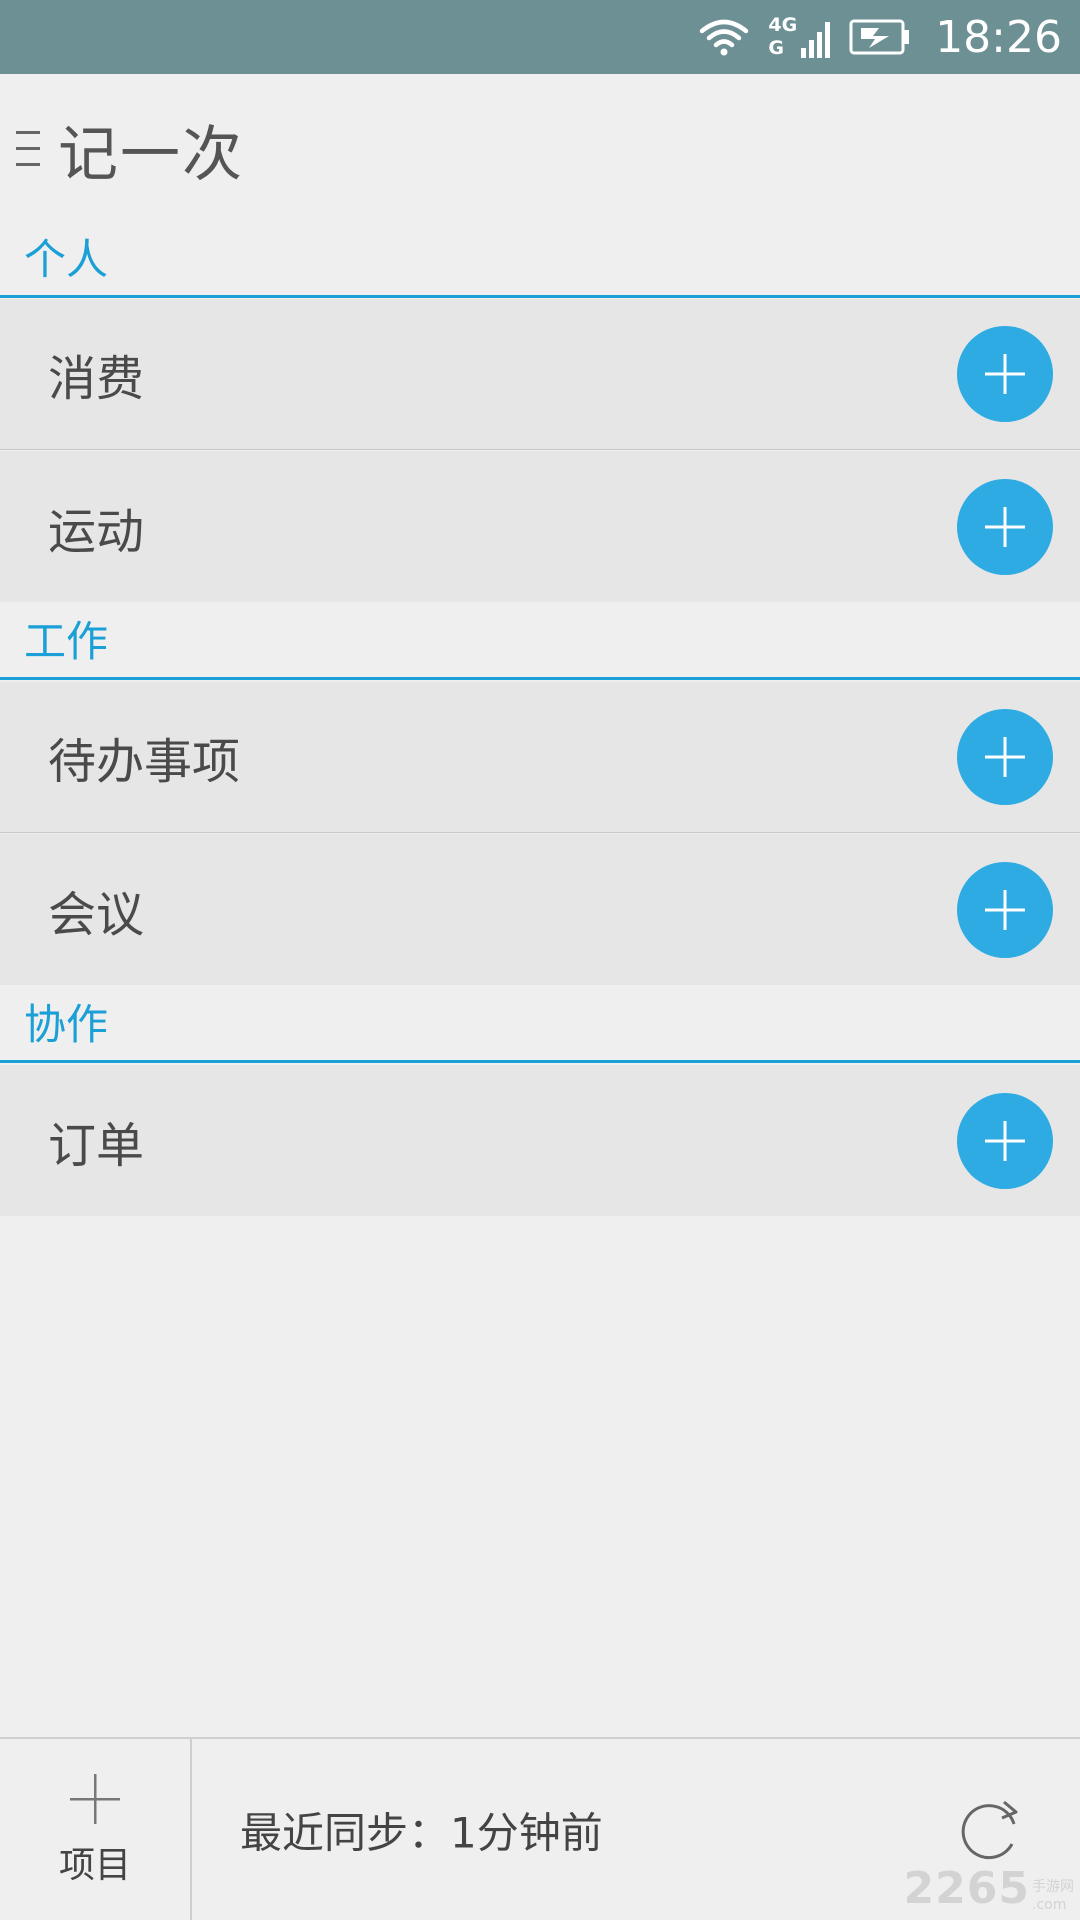 This screenshot has width=1080, height=1920. What do you see at coordinates (96, 914) in the screenshot?
I see `list-item-label: 会议` at bounding box center [96, 914].